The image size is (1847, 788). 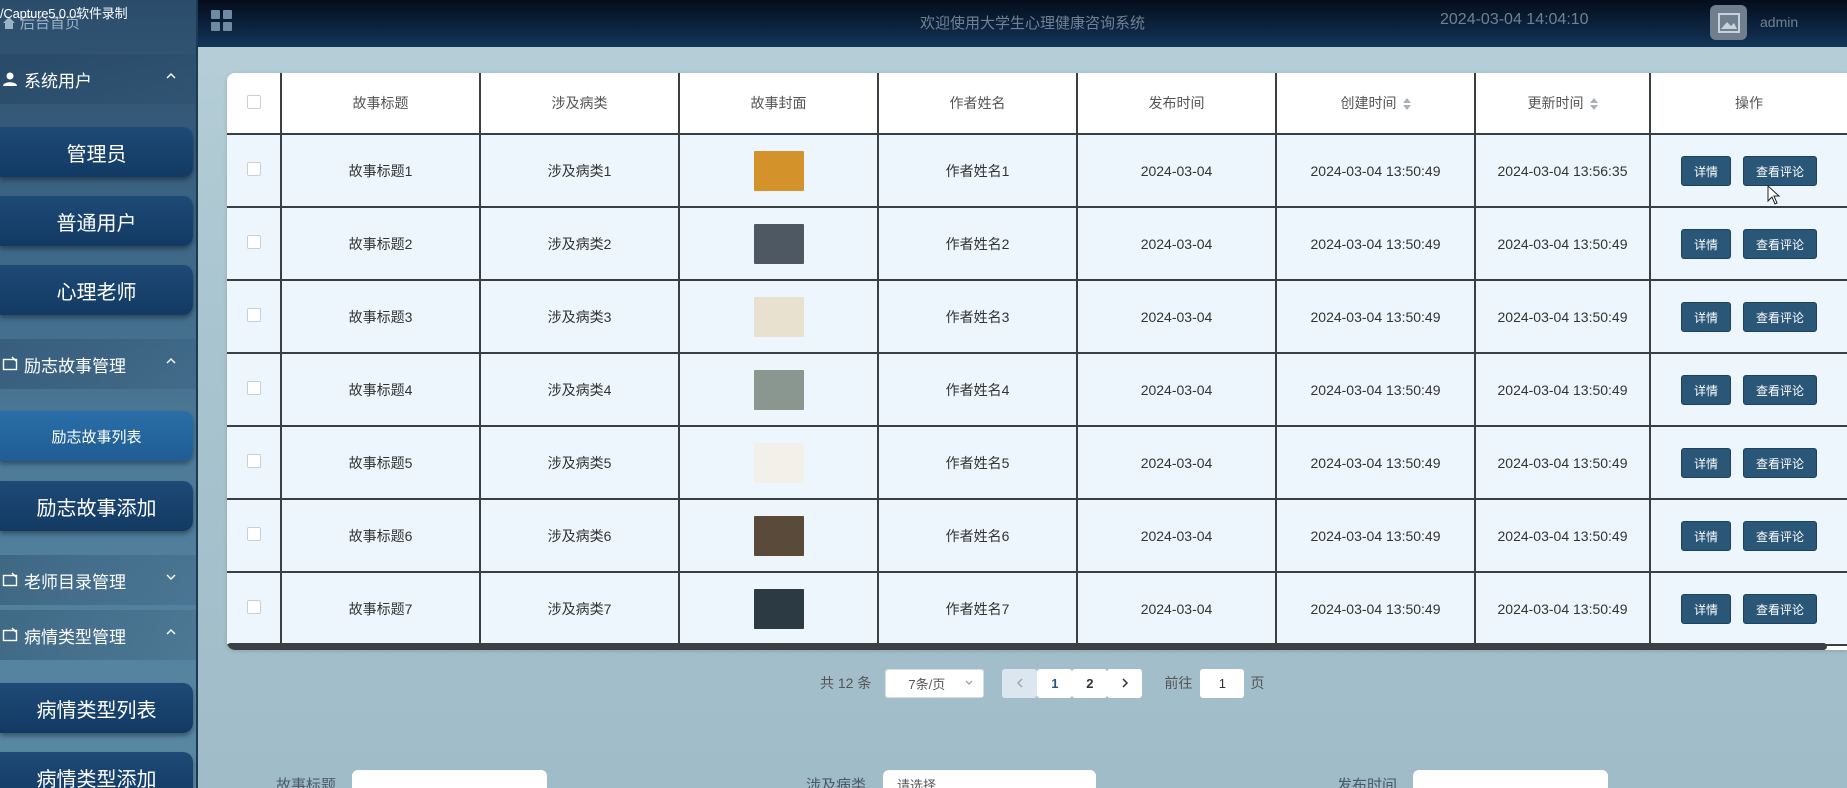 I want to click on story-title-cell: 故事标题4, so click(x=380, y=389).